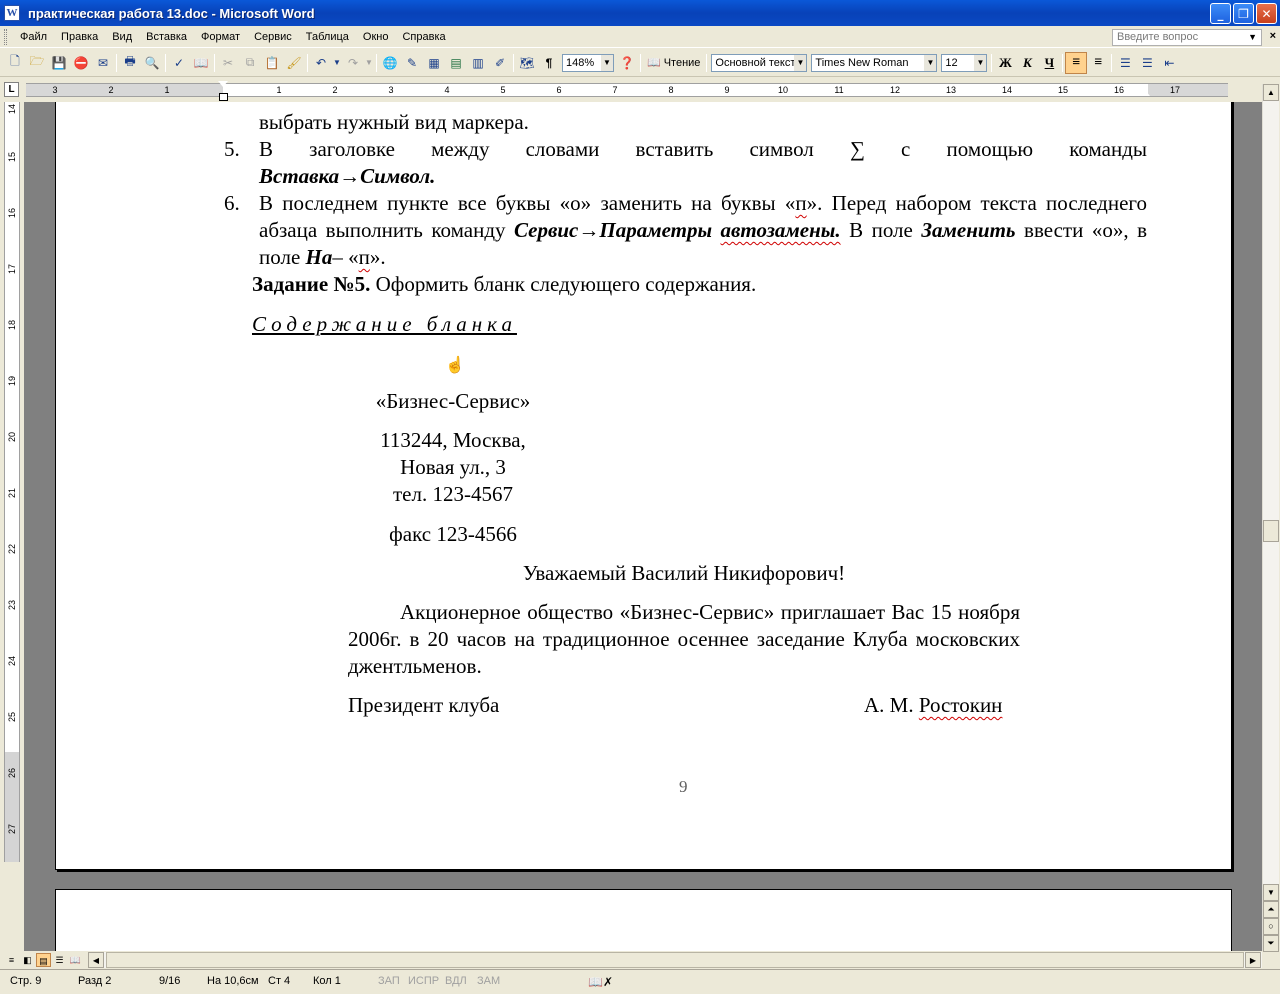 This screenshot has height=994, width=1280. I want to click on italic-button: К, so click(1027, 63).